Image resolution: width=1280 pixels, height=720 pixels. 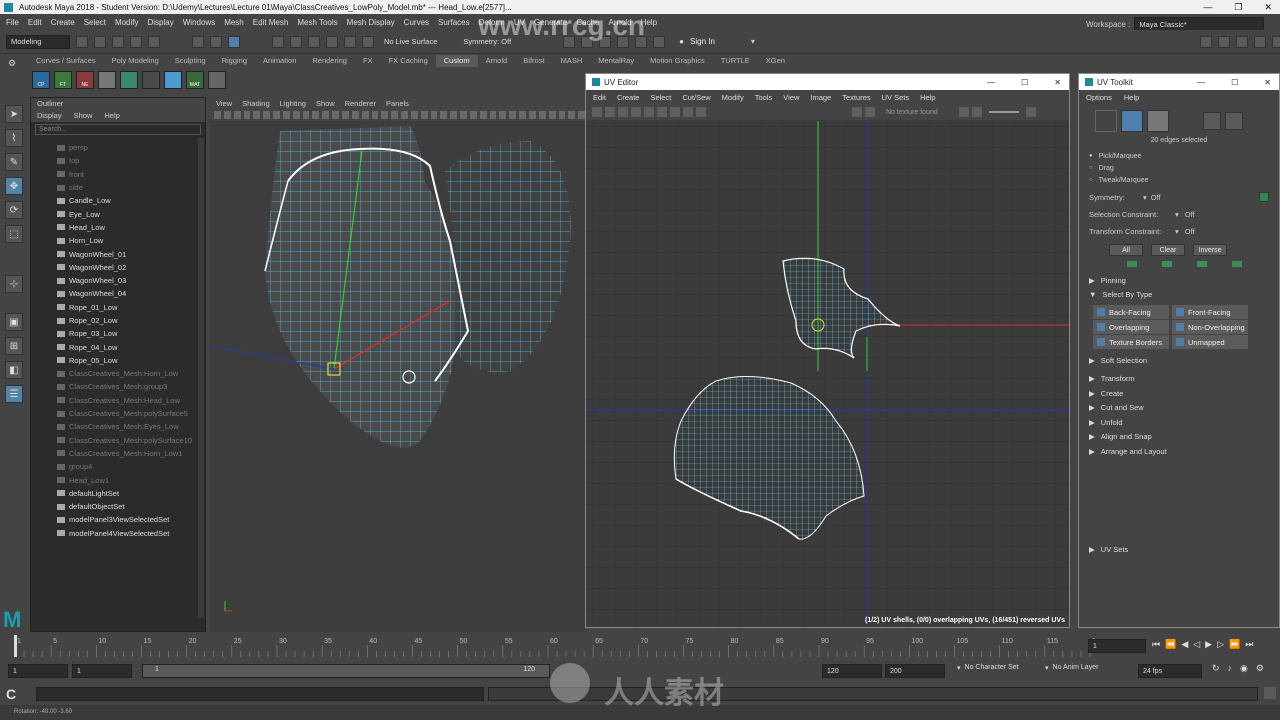 What do you see at coordinates (198, 41) in the screenshot?
I see `select-hierarchy-icon` at bounding box center [198, 41].